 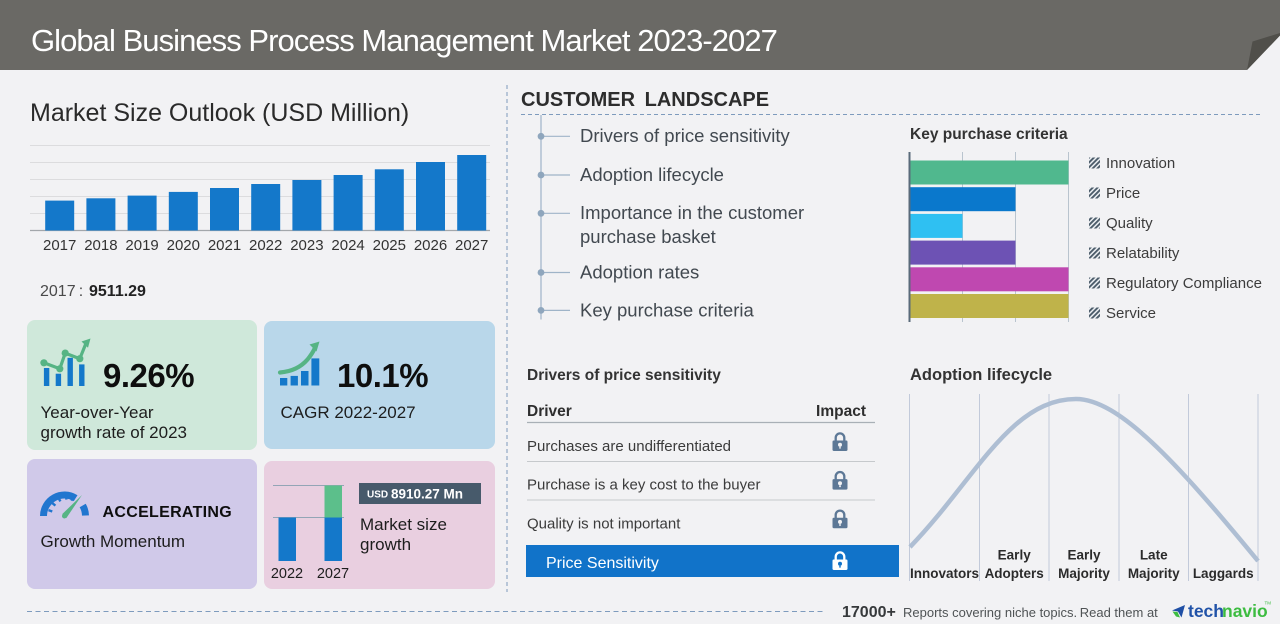 What do you see at coordinates (648, 236) in the screenshot?
I see `svg-text: purchase basket` at bounding box center [648, 236].